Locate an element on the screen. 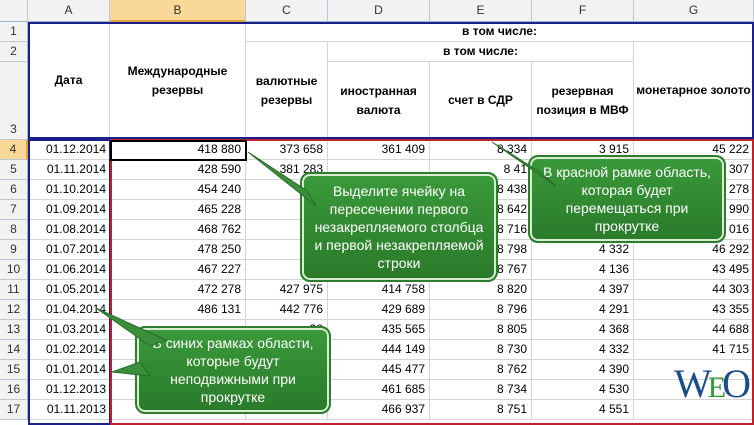 The height and width of the screenshot is (425, 754). cell-b10: 467 227 is located at coordinates (178, 270).